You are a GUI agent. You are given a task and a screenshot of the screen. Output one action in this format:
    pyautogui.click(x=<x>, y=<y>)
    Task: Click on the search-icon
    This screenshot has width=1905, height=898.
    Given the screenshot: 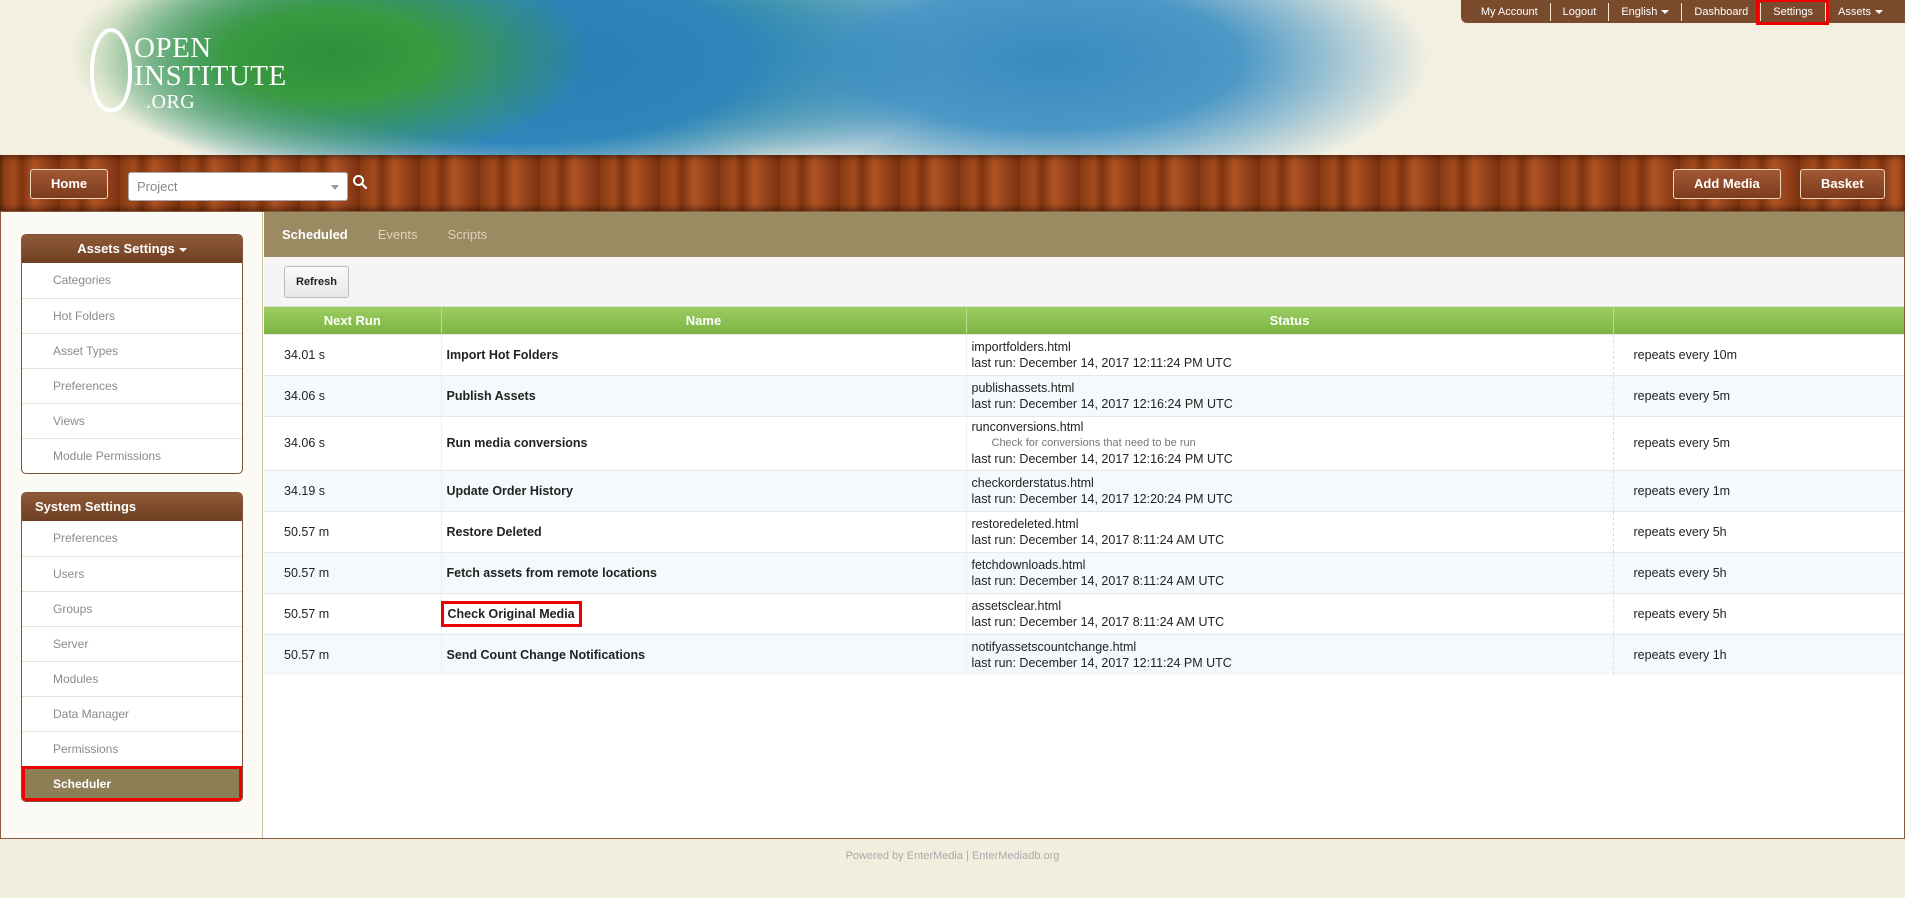 What is the action you would take?
    pyautogui.click(x=360, y=182)
    